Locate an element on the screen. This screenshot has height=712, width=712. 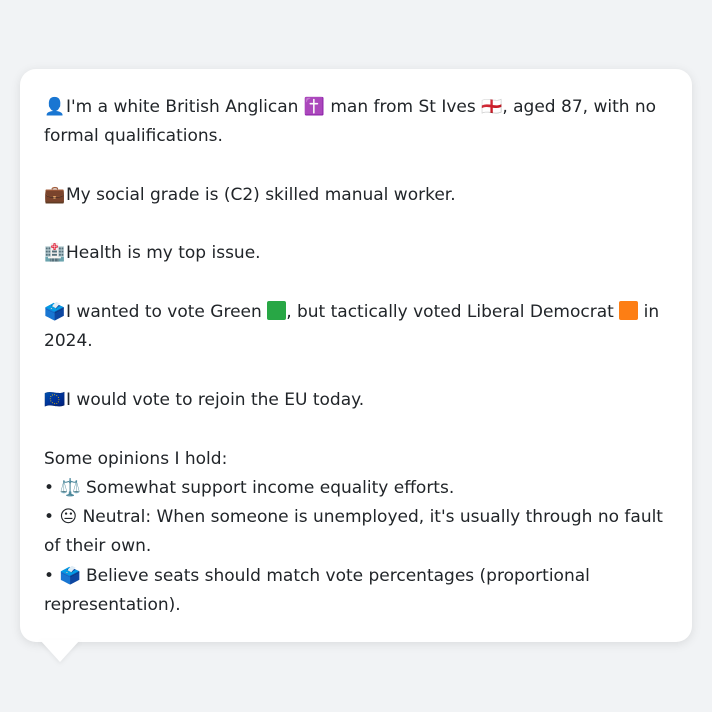
identity-text-a: I'm a white British Anglican is located at coordinates (182, 107).